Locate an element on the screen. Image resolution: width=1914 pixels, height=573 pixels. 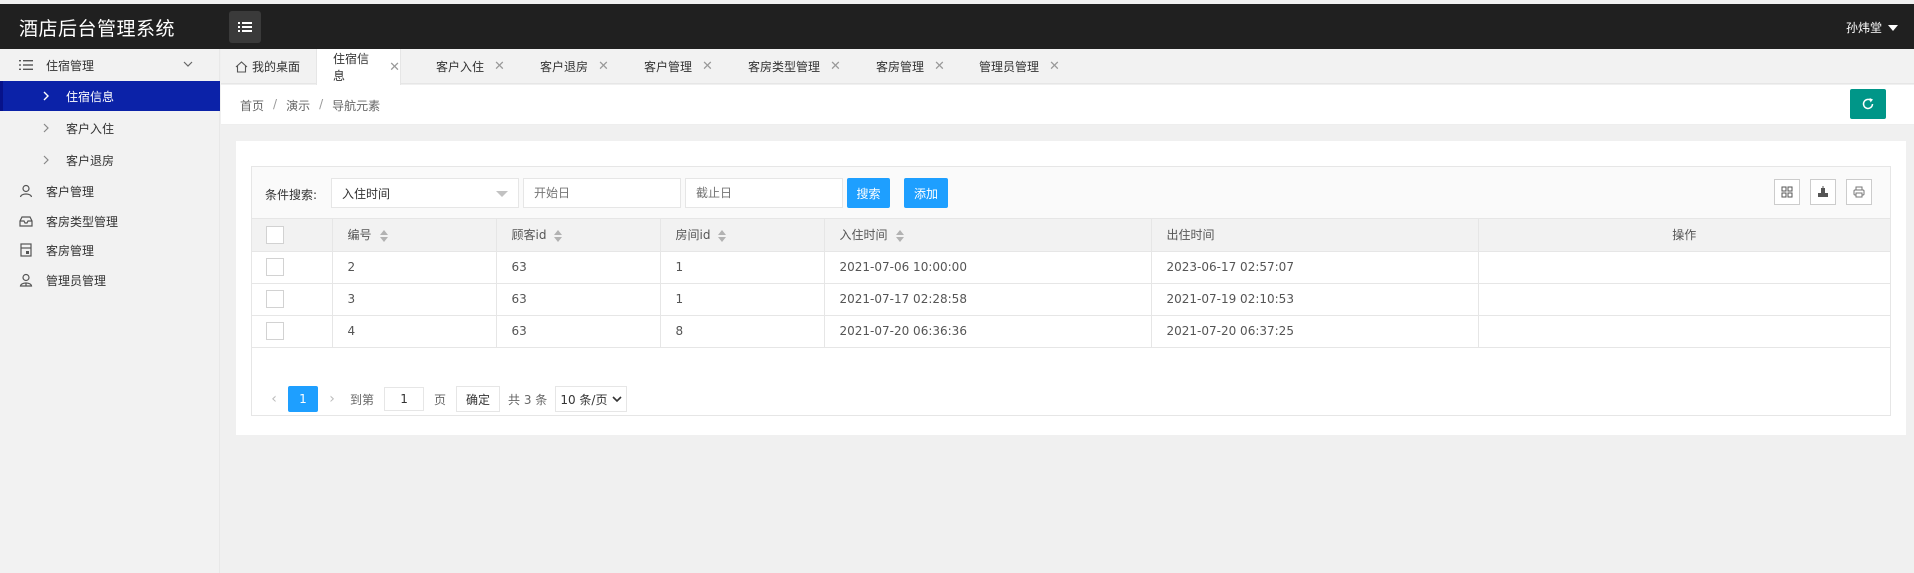
tab-my-desktop: 我的桌面 is located at coordinates (267, 66).